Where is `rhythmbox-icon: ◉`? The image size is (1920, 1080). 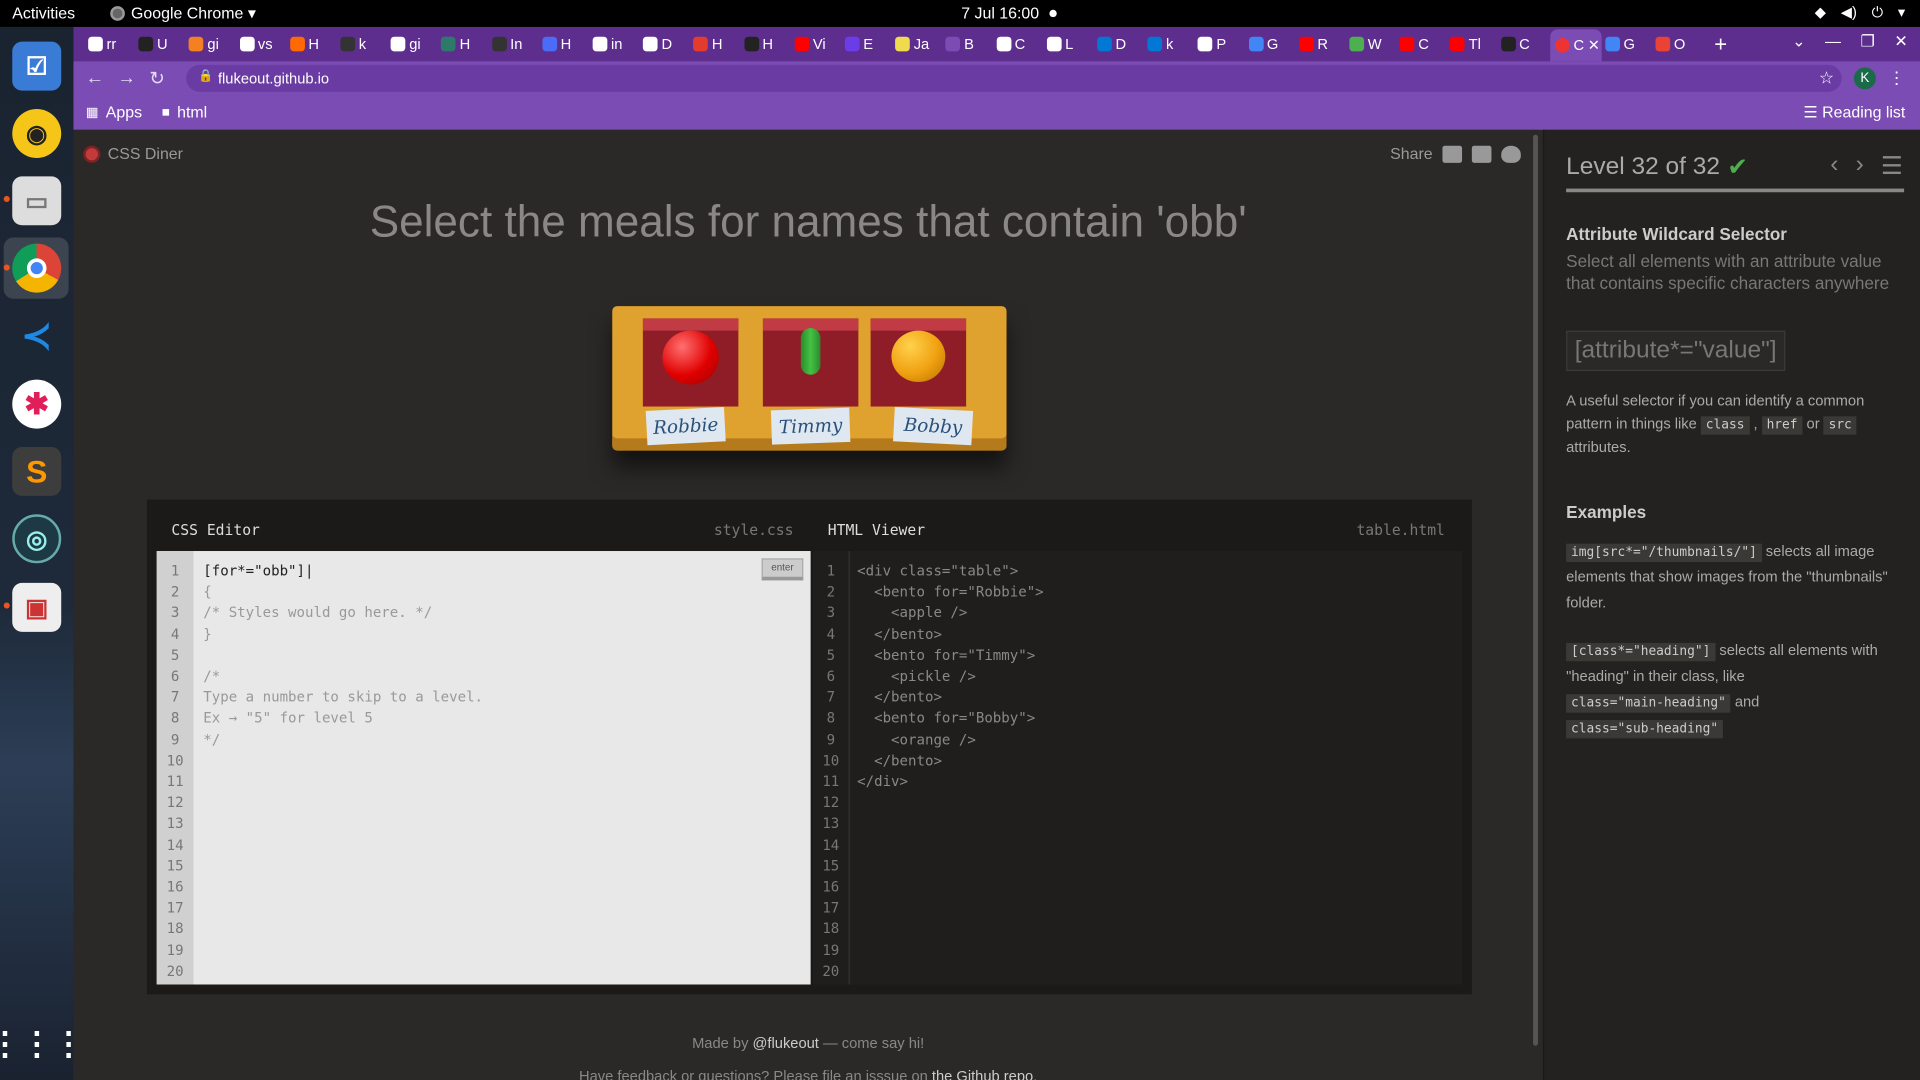 rhythmbox-icon: ◉ is located at coordinates (37, 133).